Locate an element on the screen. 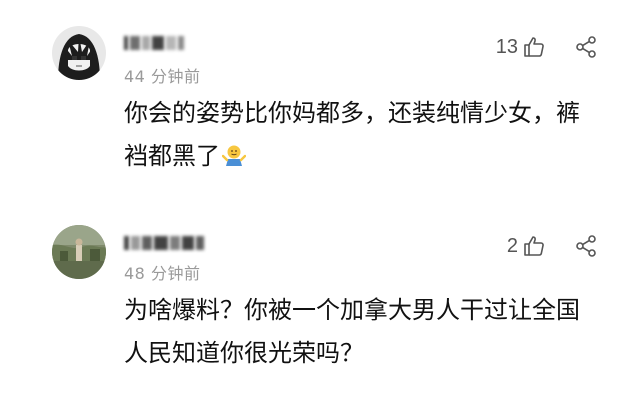 This screenshot has width=640, height=407. anime-avatar-icon is located at coordinates (79, 53).